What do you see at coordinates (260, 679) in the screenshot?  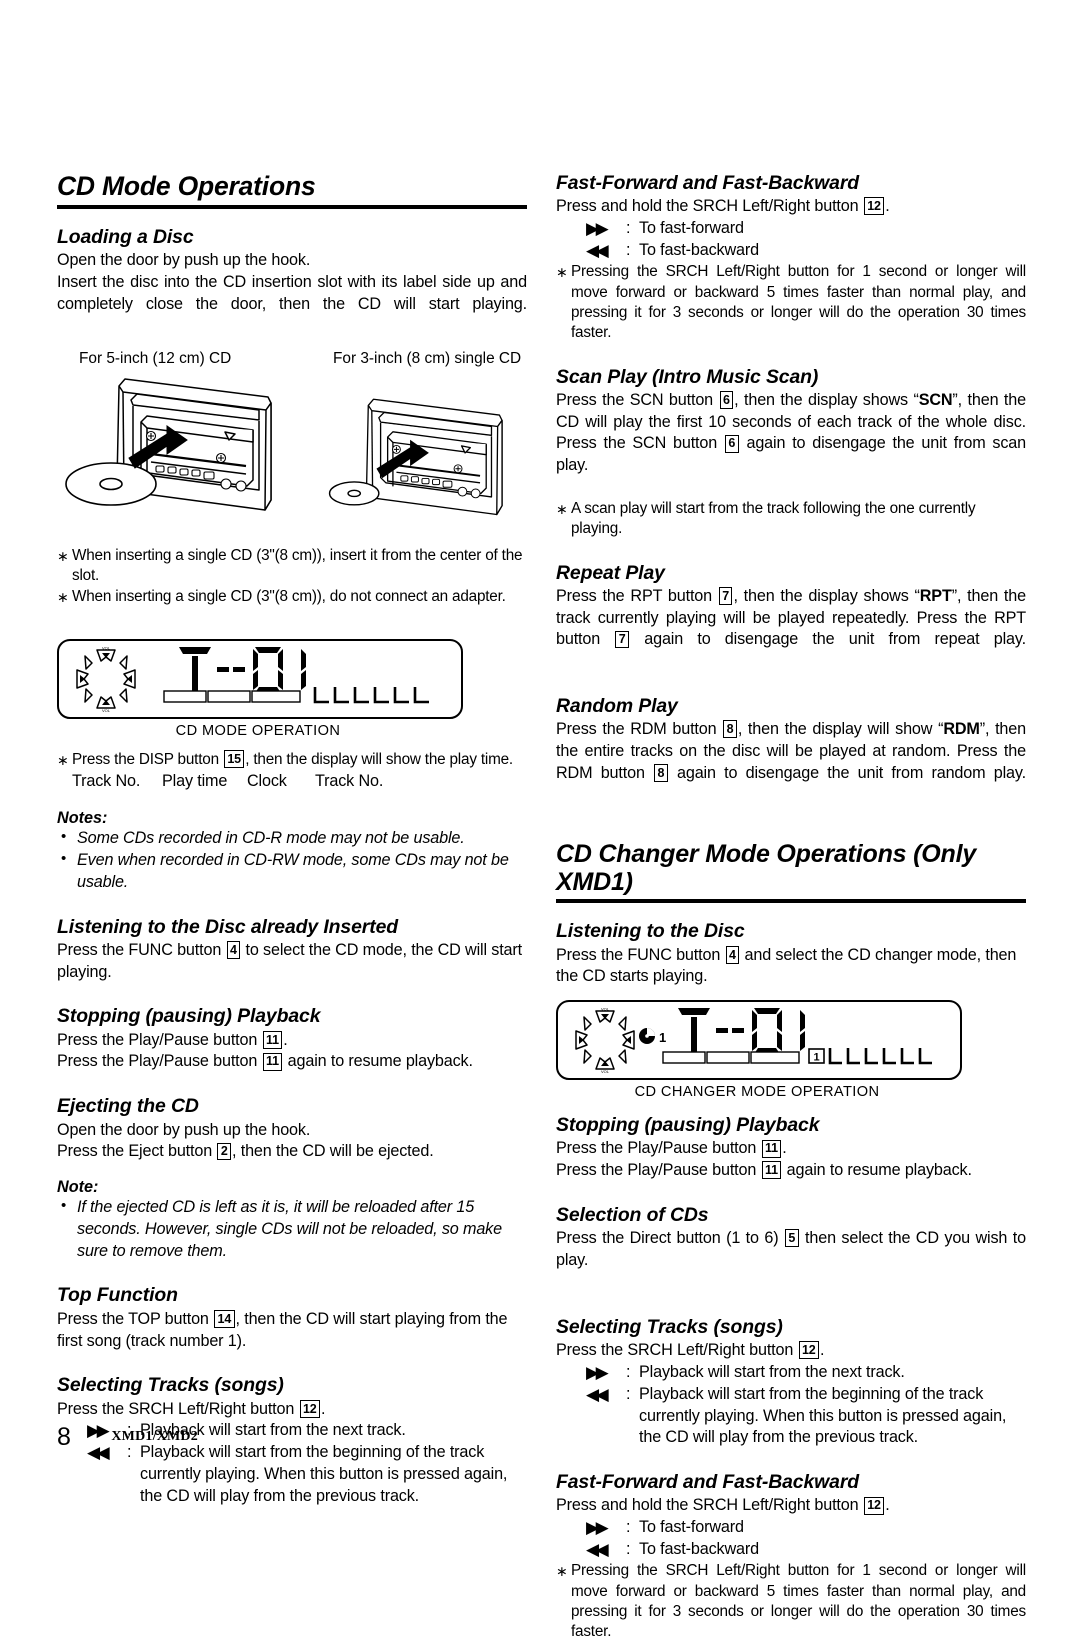 I see `lcd-panel-cd-mode: VOL VOL` at bounding box center [260, 679].